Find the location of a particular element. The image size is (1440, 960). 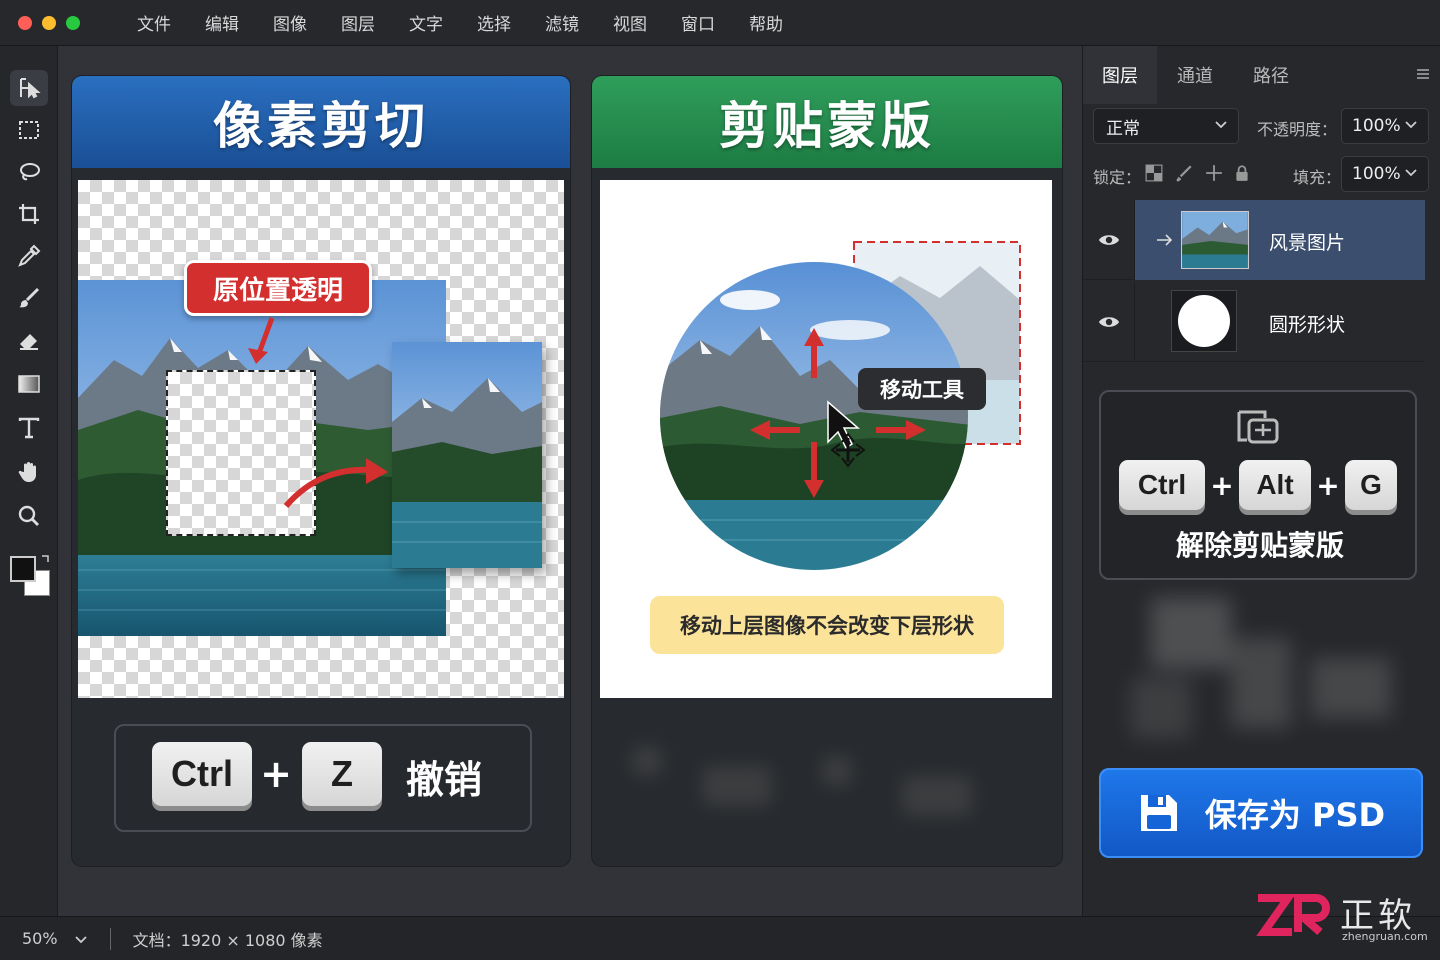

gradient-icon is located at coordinates (29, 384).